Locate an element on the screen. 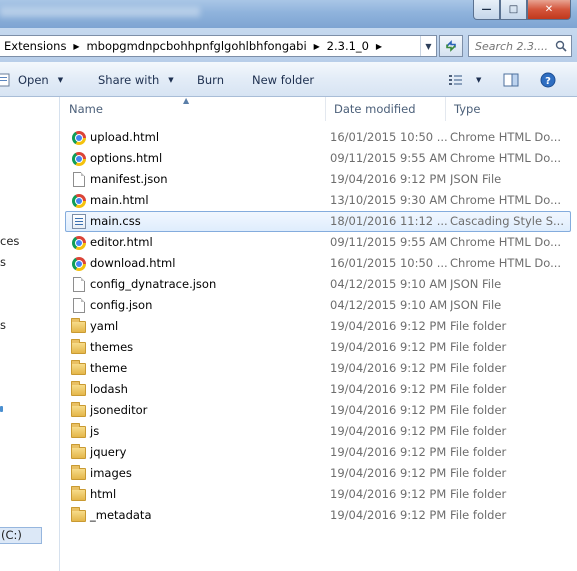  help-button: ? is located at coordinates (548, 80).